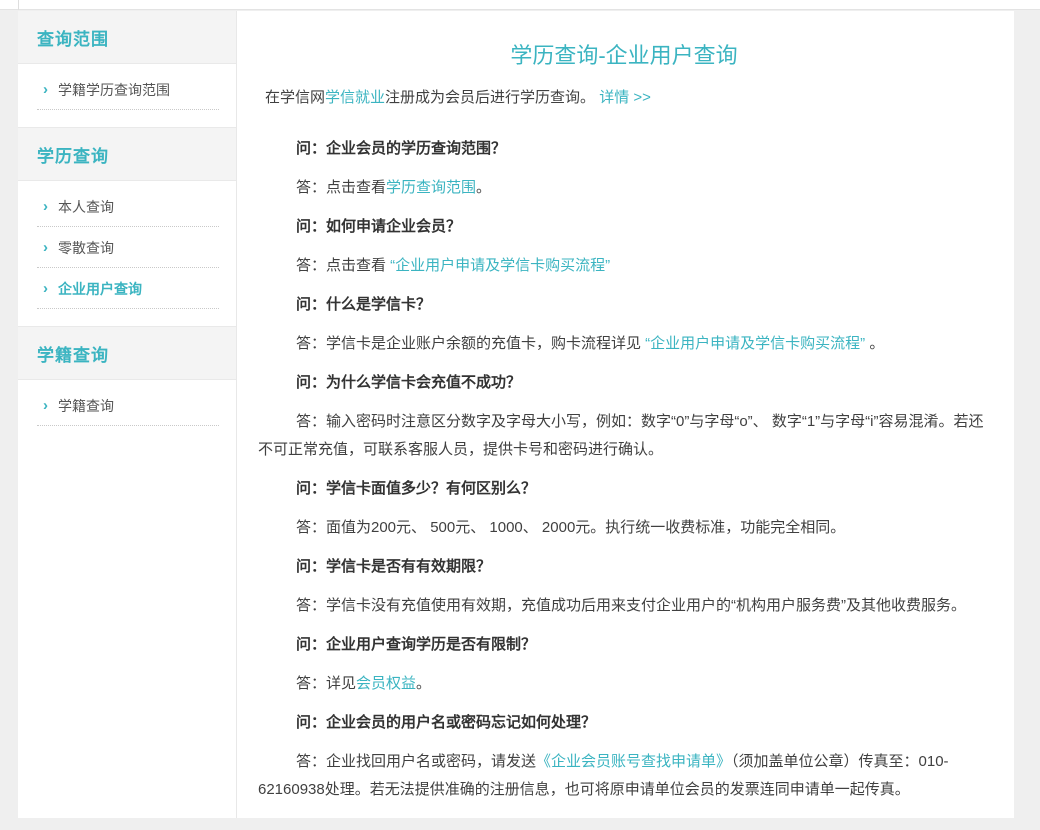 The image size is (1040, 830). What do you see at coordinates (86, 207) in the screenshot?
I see `sidebar-item-label: 本人查询` at bounding box center [86, 207].